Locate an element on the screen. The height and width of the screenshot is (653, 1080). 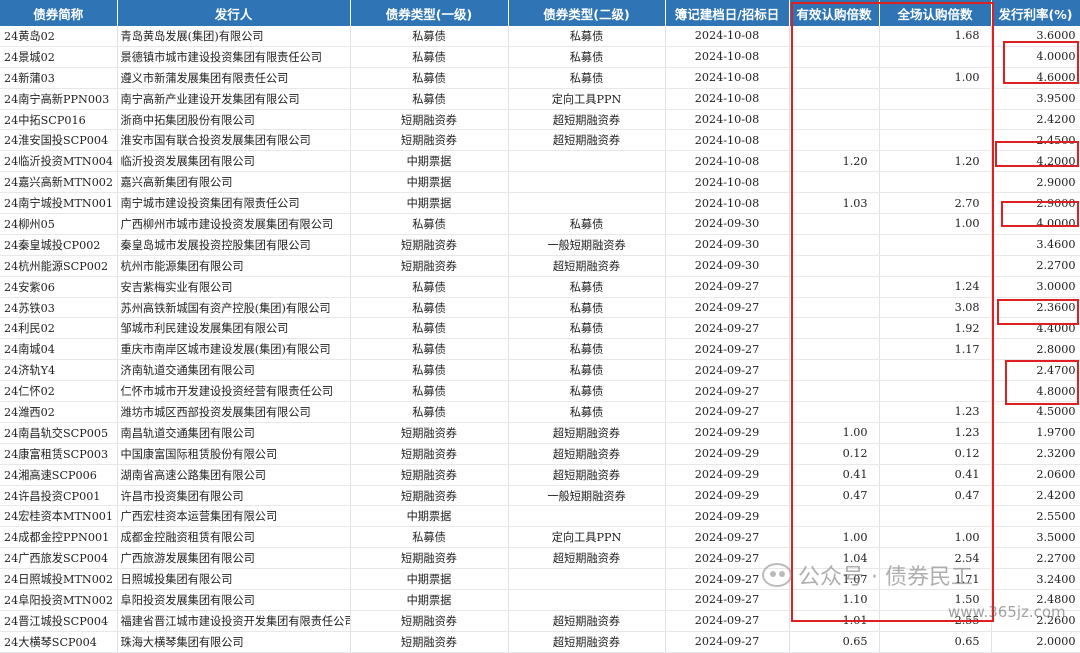
cell-total-subscription-multiple: 0.12 is located at coordinates (935, 454).